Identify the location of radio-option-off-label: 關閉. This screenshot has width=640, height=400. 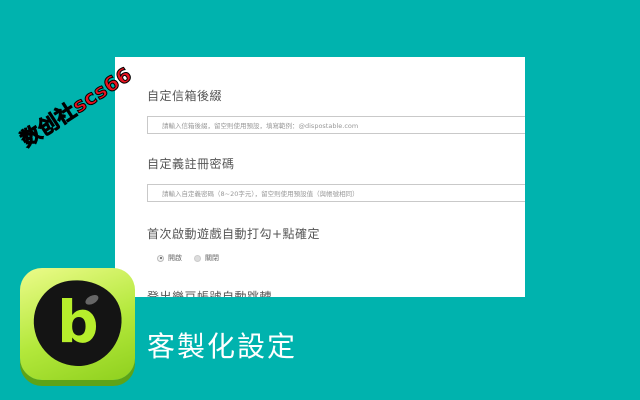
(212, 258).